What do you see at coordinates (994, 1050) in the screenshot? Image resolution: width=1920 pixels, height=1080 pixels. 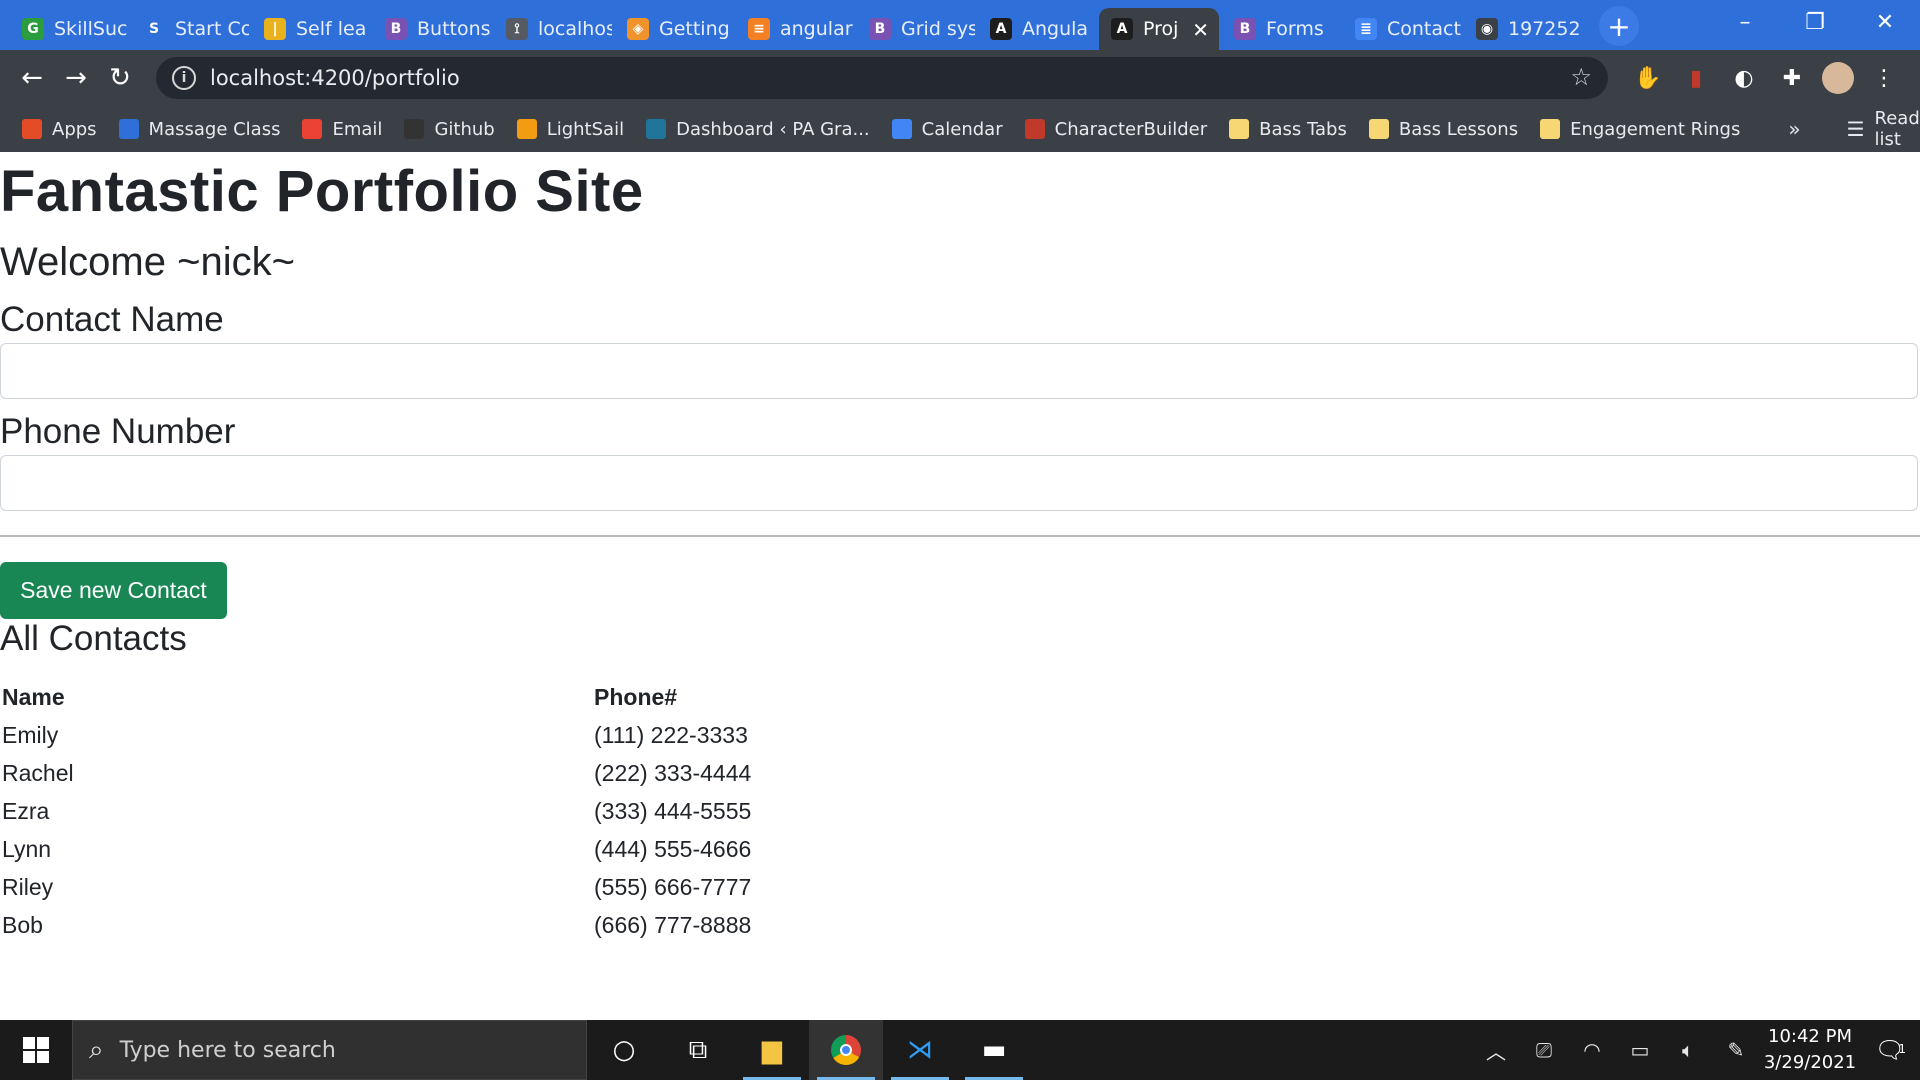 I see `terminal-icon: ▬` at bounding box center [994, 1050].